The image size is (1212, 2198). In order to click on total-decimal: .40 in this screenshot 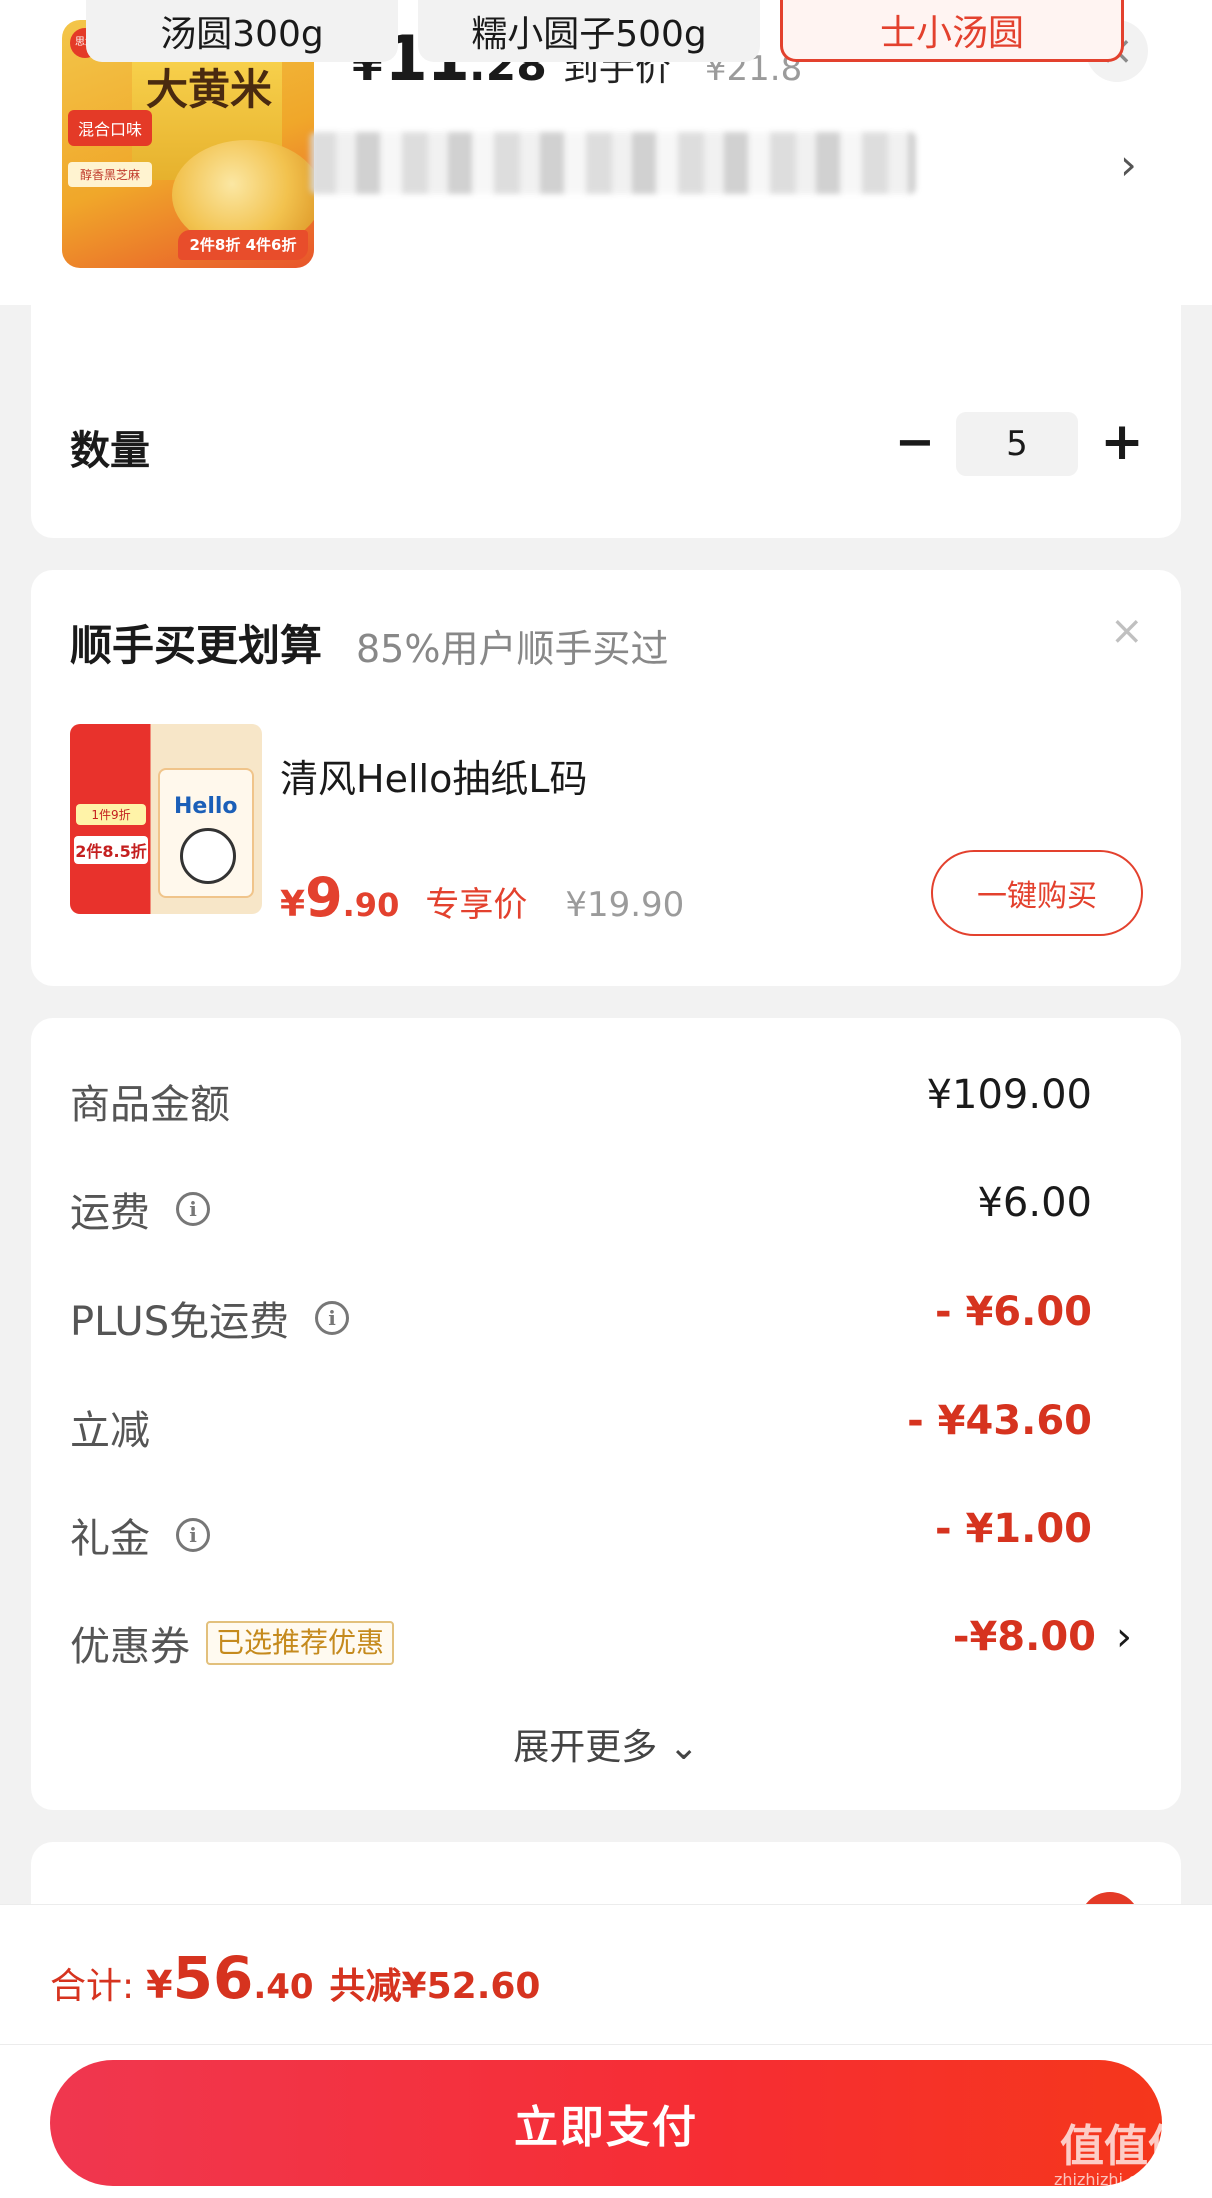, I will do `click(283, 1987)`.